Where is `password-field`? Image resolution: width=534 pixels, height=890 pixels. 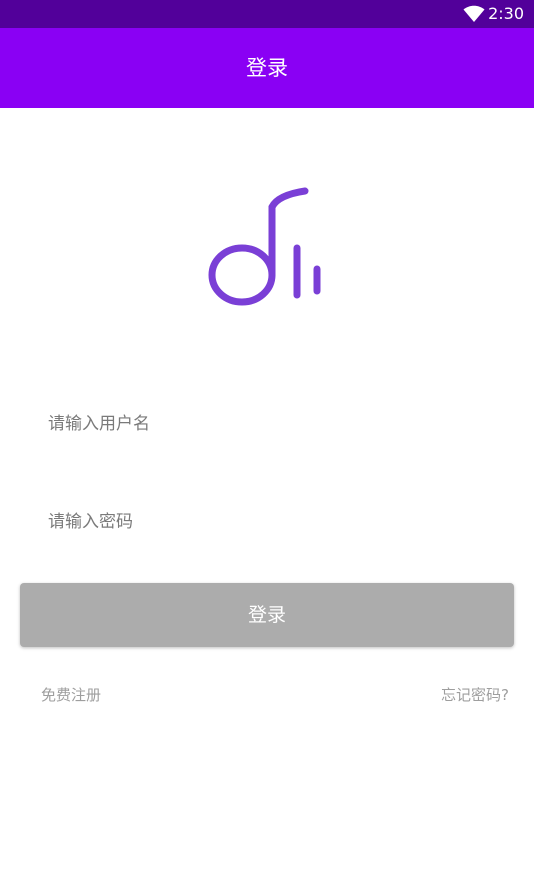
password-field is located at coordinates (267, 522).